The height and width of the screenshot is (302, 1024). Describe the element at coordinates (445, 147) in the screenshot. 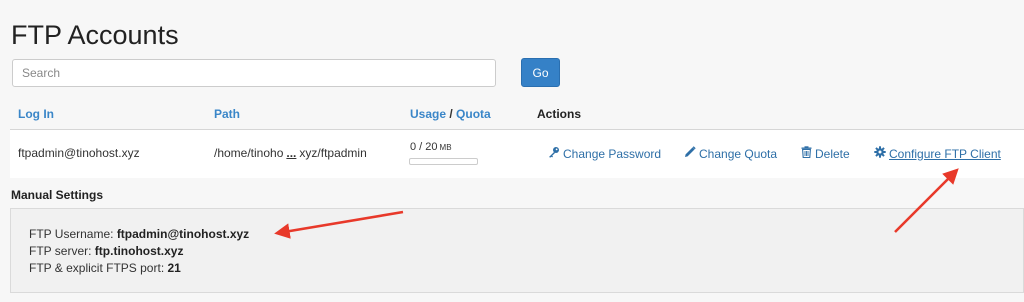

I see `usage-unit: MB` at that location.